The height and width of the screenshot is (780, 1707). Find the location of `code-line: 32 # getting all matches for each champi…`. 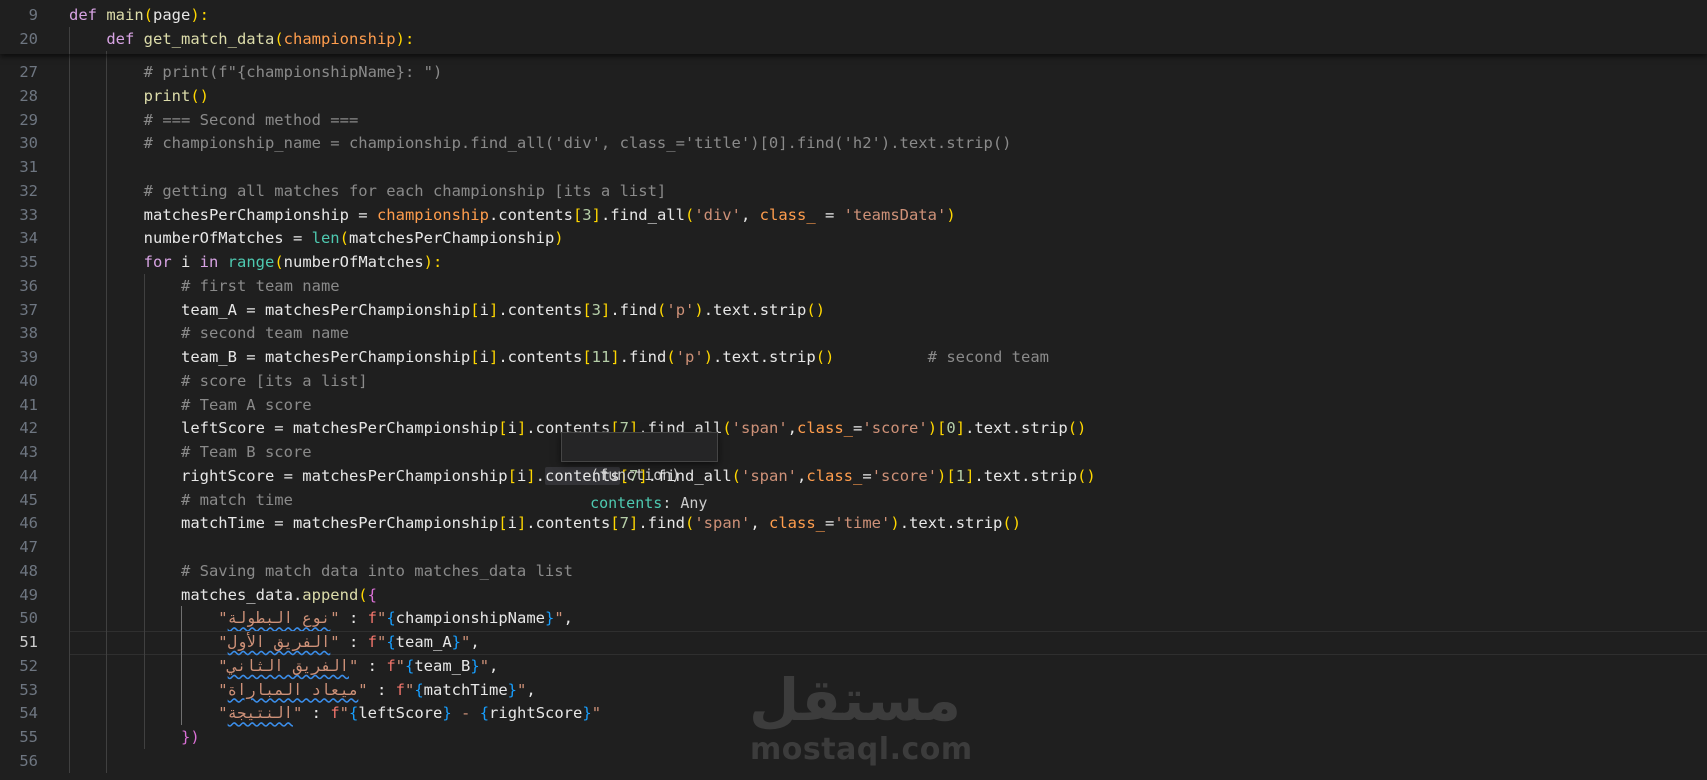

code-line: 32 # getting all matches for each champi… is located at coordinates (853, 191).